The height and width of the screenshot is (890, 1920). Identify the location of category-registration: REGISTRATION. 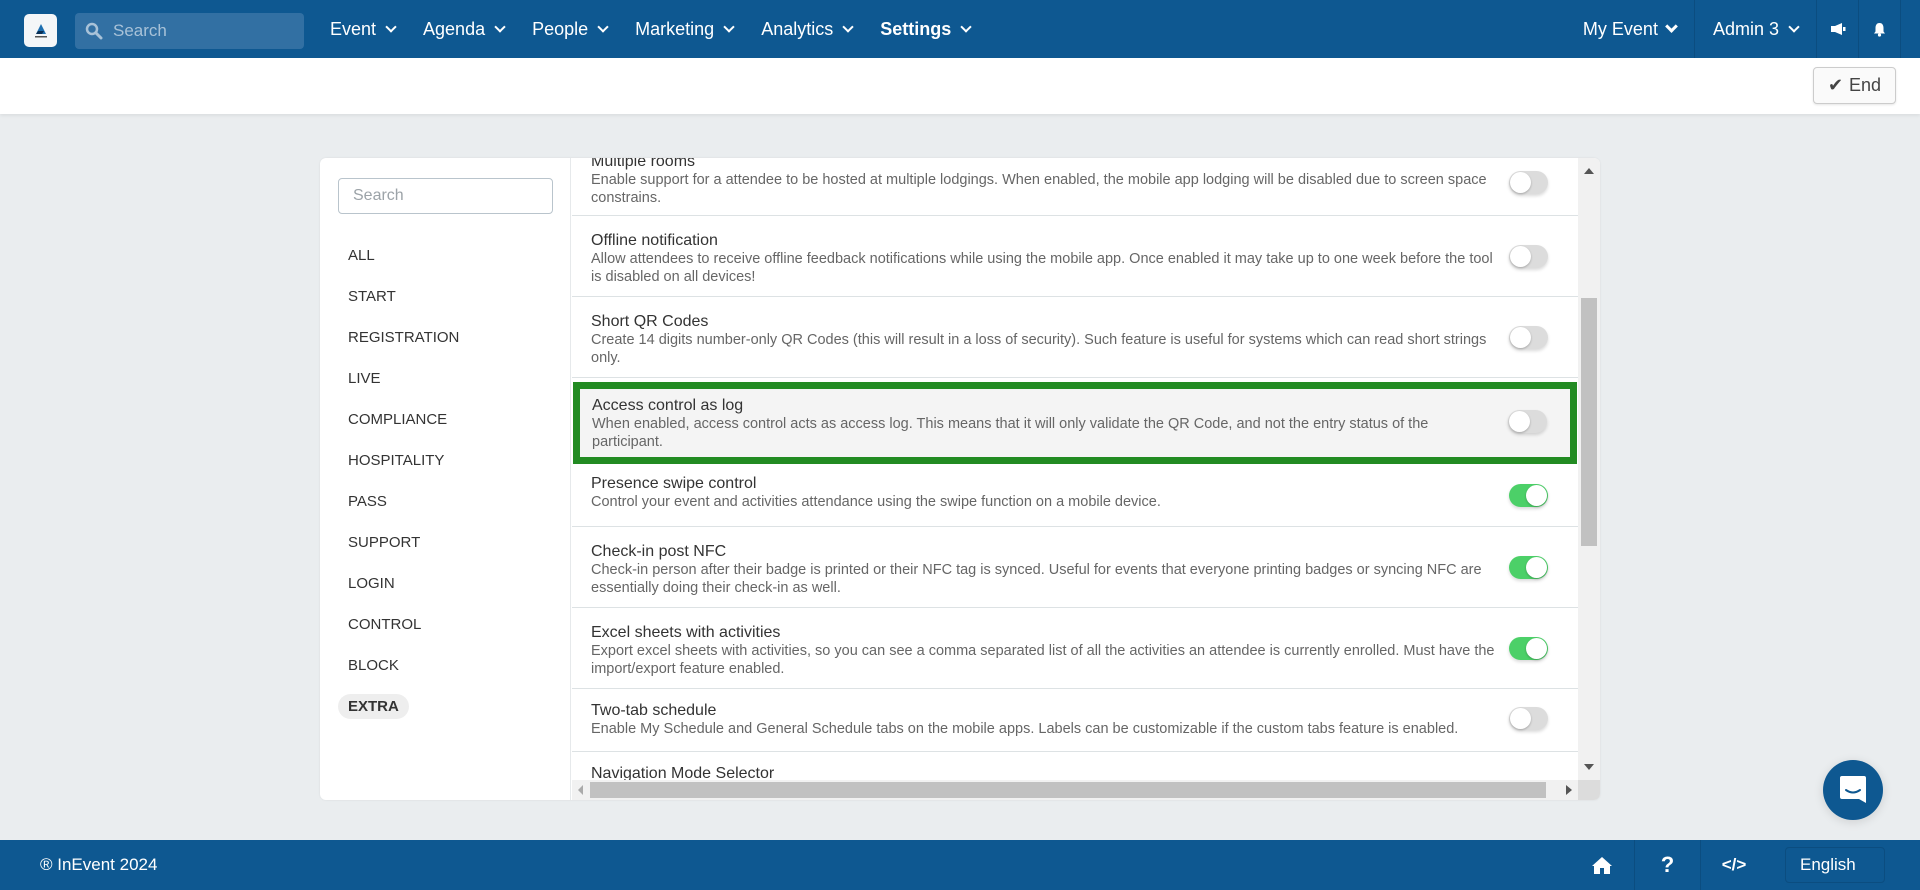
(403, 337).